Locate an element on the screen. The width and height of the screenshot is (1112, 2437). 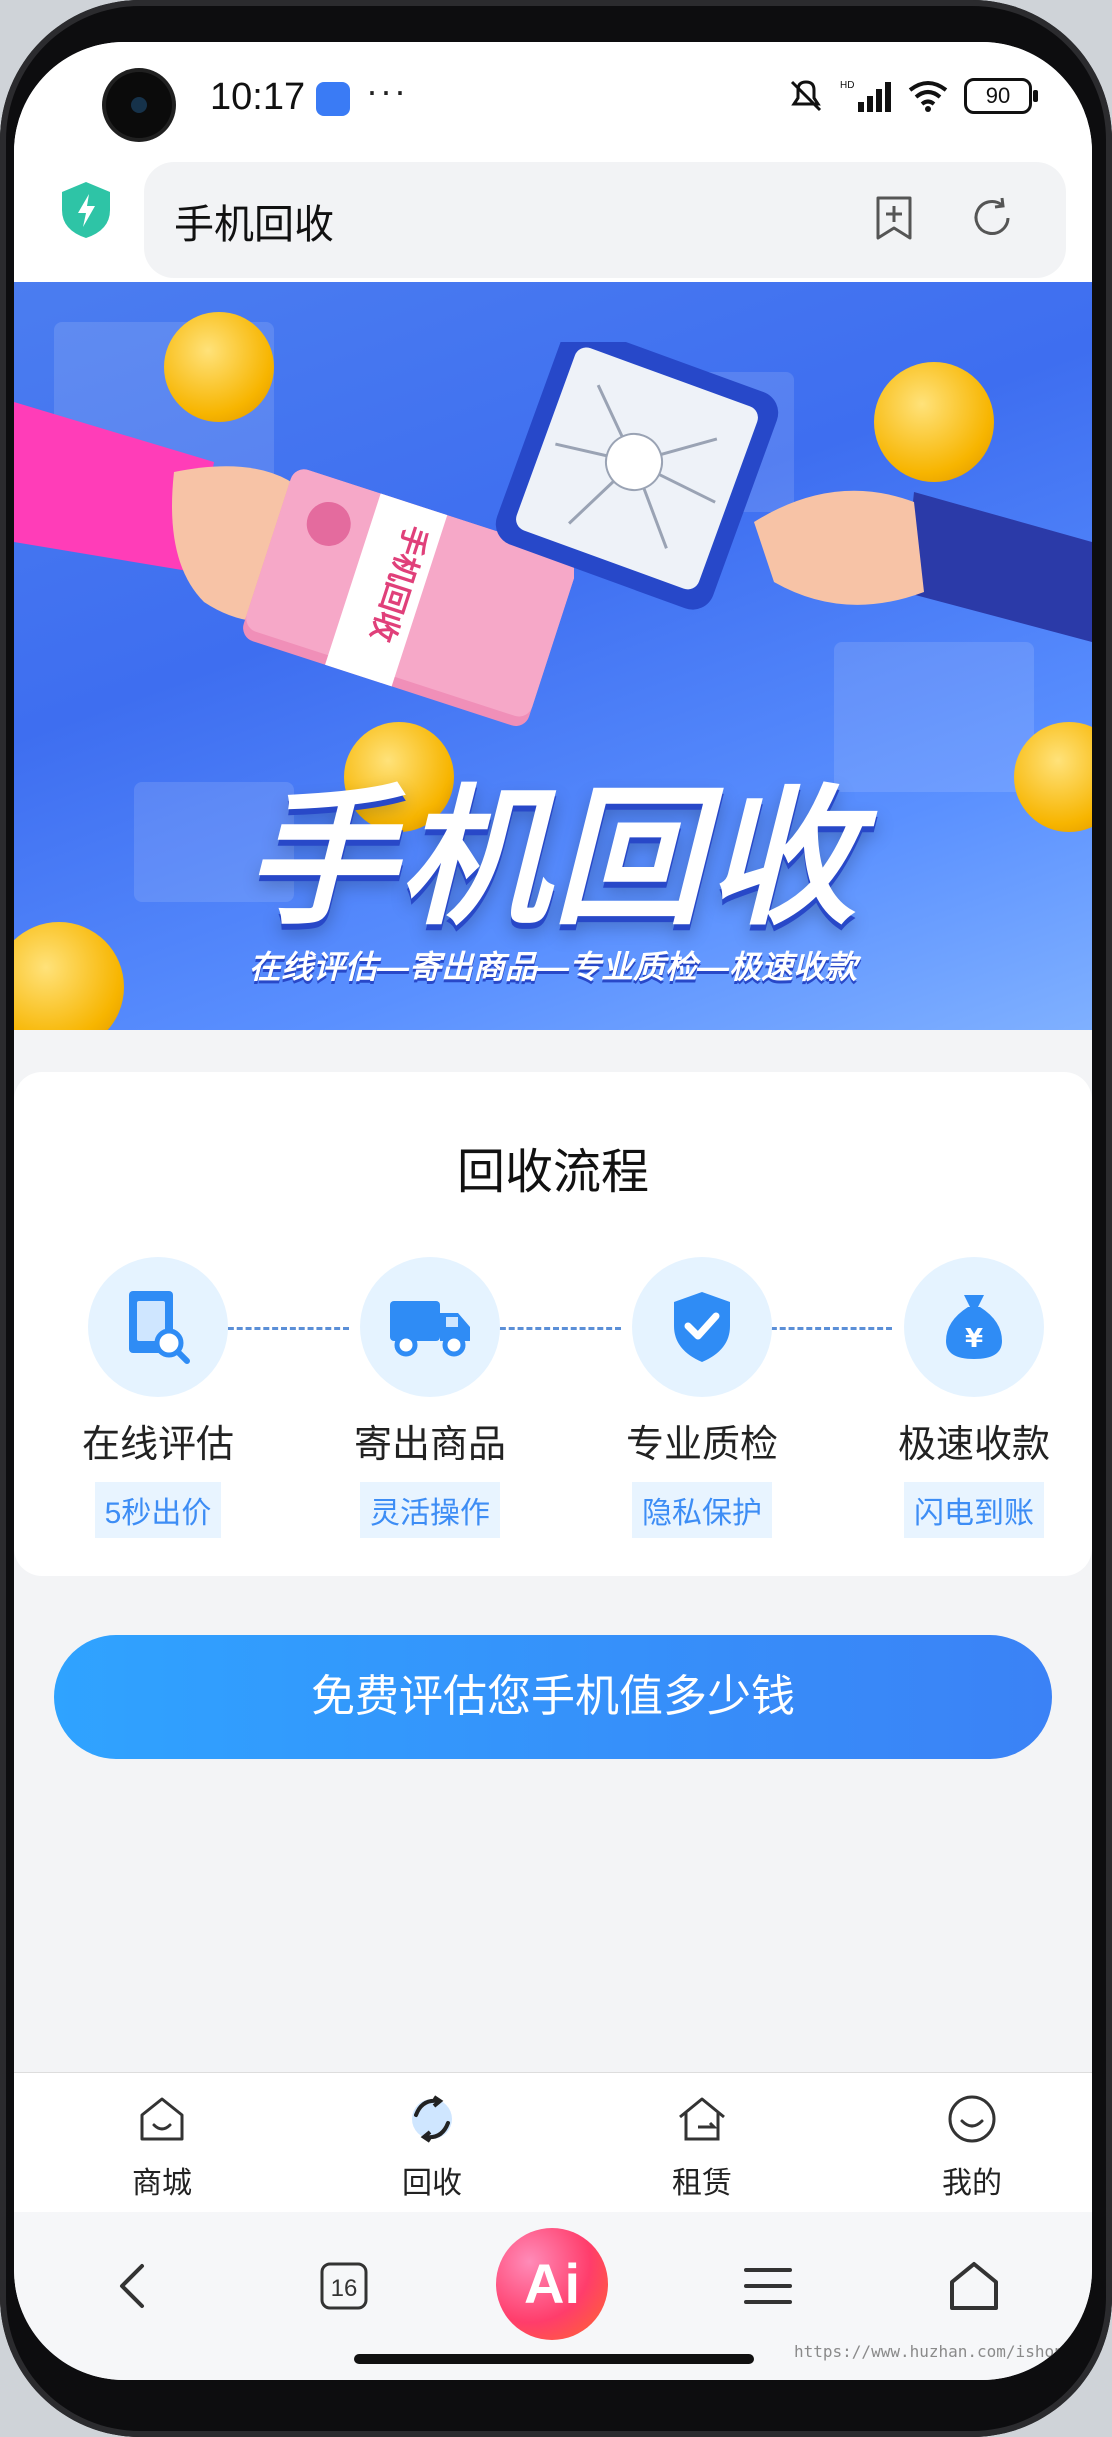
tab-shop: 商城 is located at coordinates (162, 2146).